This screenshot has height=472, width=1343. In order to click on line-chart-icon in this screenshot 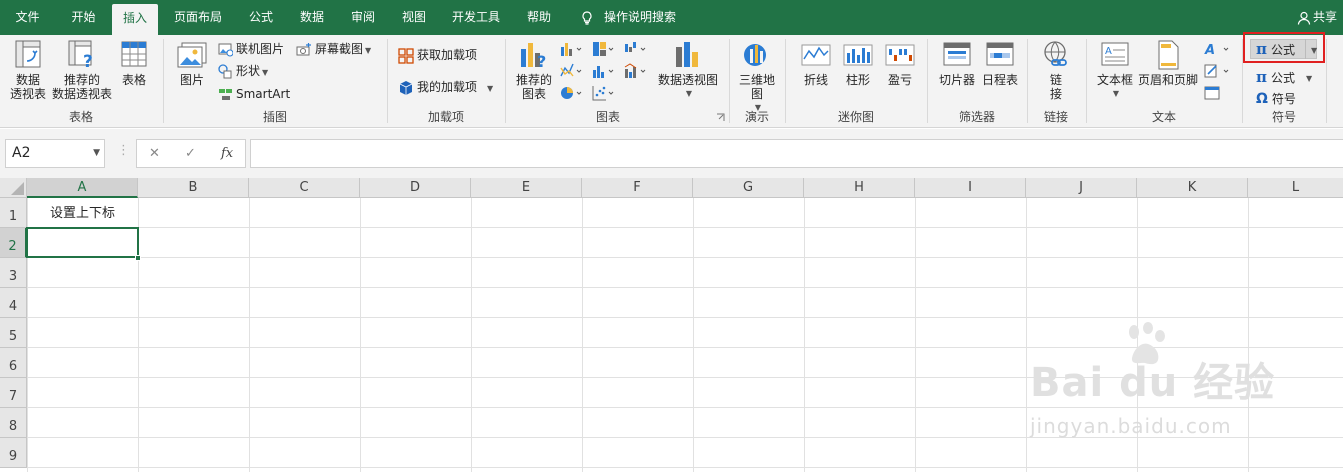, I will do `click(572, 71)`.